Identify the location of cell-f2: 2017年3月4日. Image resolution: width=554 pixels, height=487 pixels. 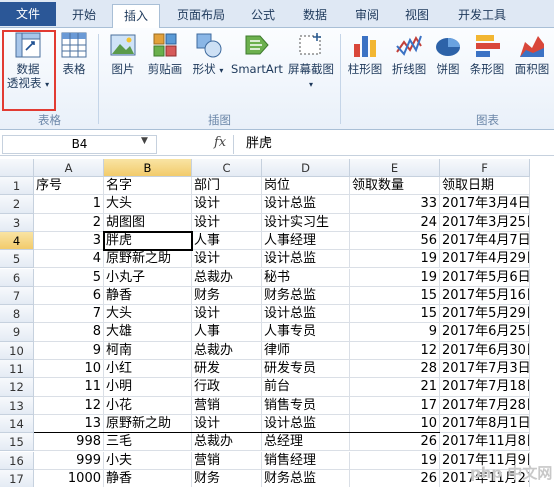
(485, 204).